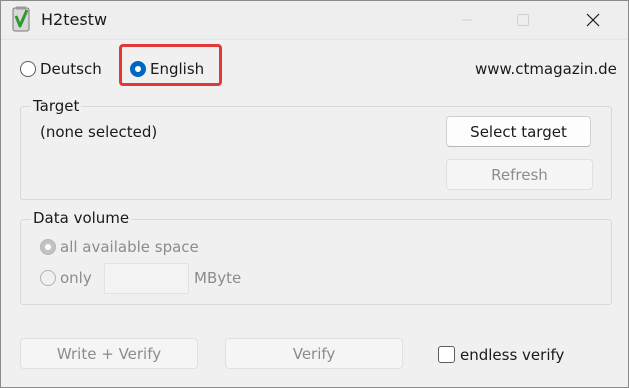 This screenshot has height=388, width=629. What do you see at coordinates (76, 278) in the screenshot?
I see `radio-only-label: only` at bounding box center [76, 278].